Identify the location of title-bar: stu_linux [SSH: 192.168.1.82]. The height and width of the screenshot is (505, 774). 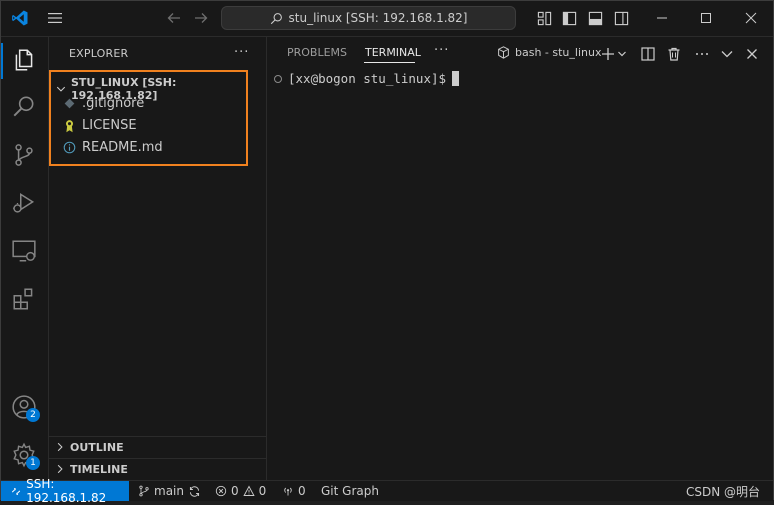
(387, 19).